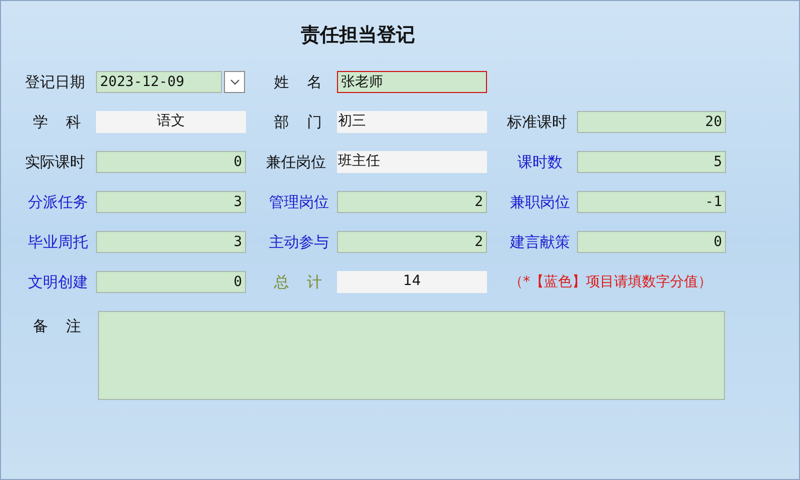 This screenshot has width=800, height=480. Describe the element at coordinates (540, 202) in the screenshot. I see `field-label: 兼职岗位` at that location.